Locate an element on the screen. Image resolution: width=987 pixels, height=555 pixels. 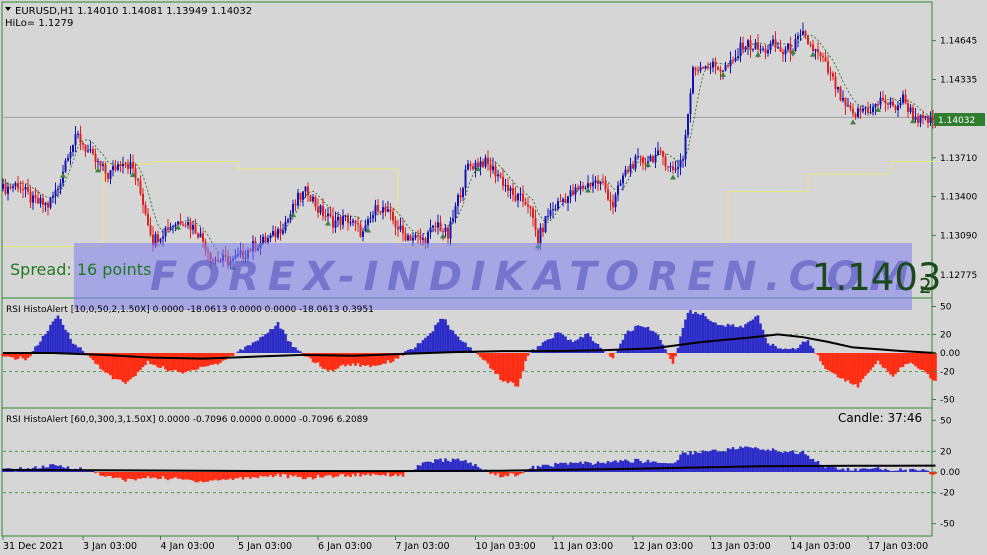
price-tick-label: 1.13710 is located at coordinates (958, 159).